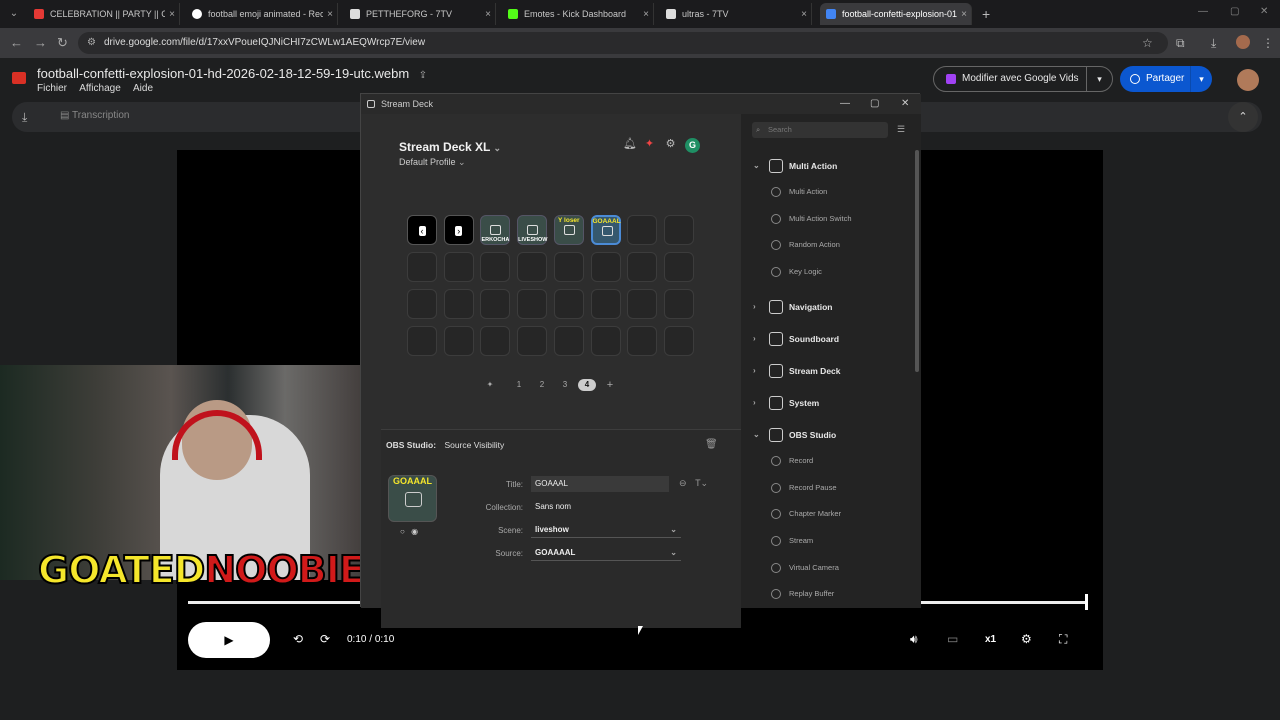 Image resolution: width=1280 pixels, height=720 pixels. Describe the element at coordinates (827, 541) in the screenshot. I see `action-item: Stream` at that location.